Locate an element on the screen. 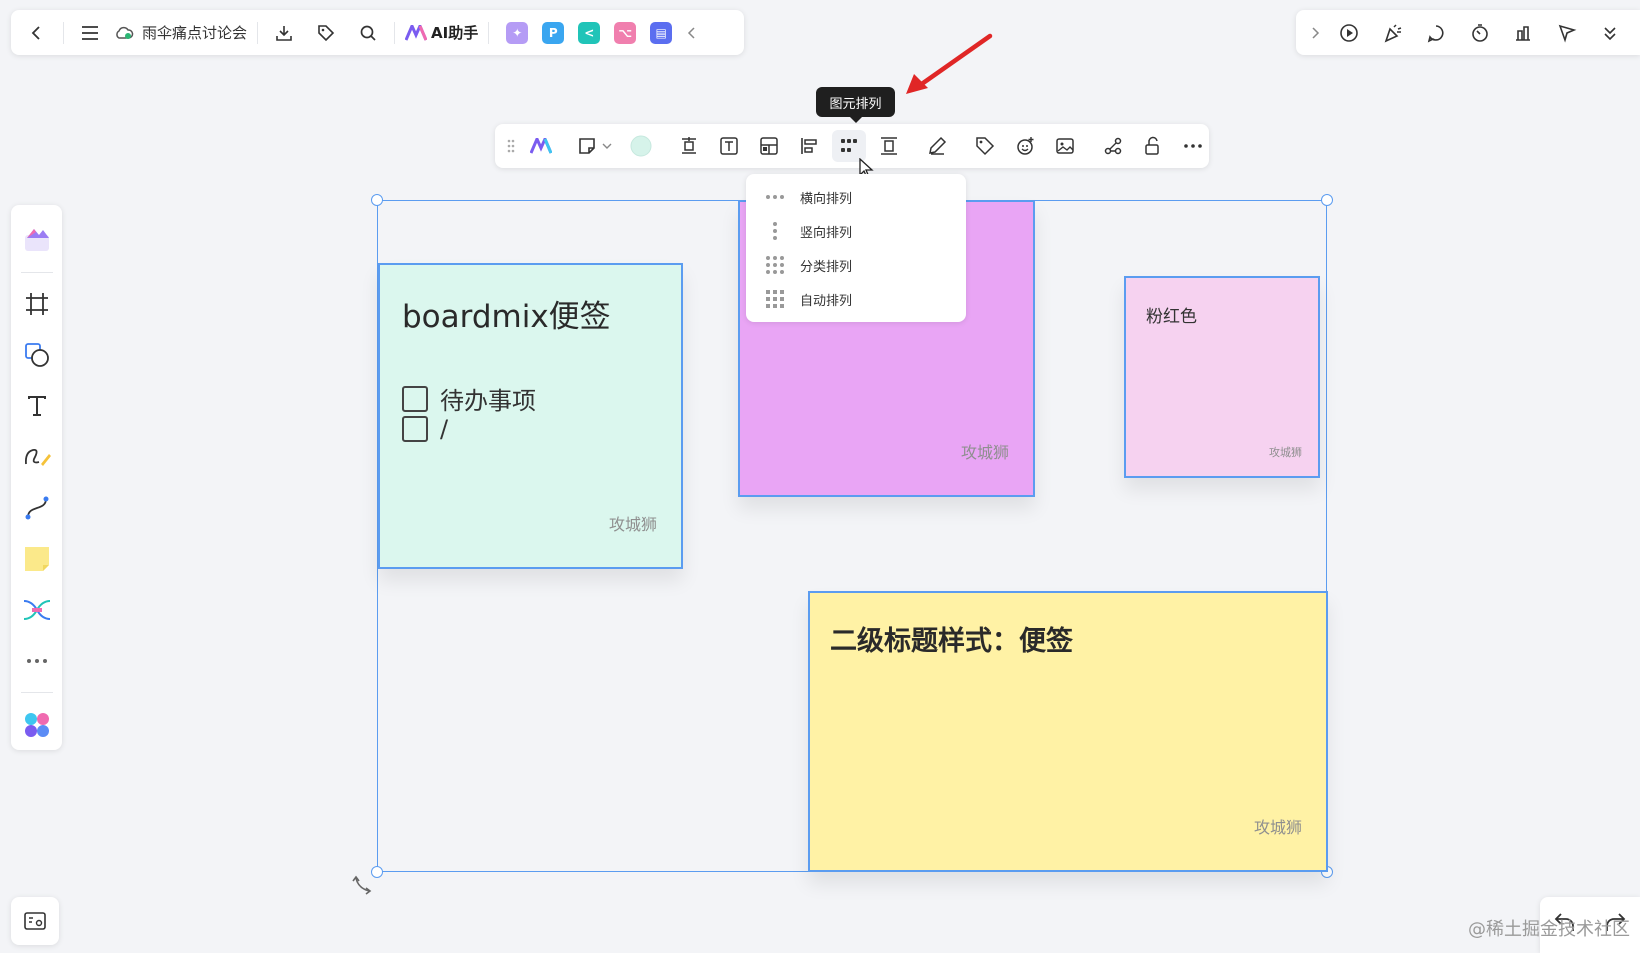 This screenshot has width=1640, height=953. pen-edit-icon is located at coordinates (937, 146).